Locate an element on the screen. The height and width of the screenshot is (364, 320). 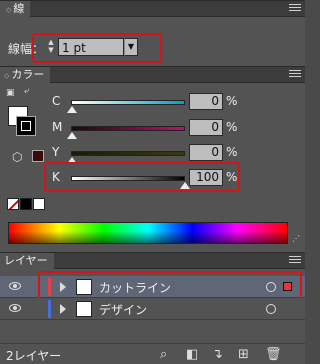
cube-icon: ⬡ is located at coordinates (17, 157).